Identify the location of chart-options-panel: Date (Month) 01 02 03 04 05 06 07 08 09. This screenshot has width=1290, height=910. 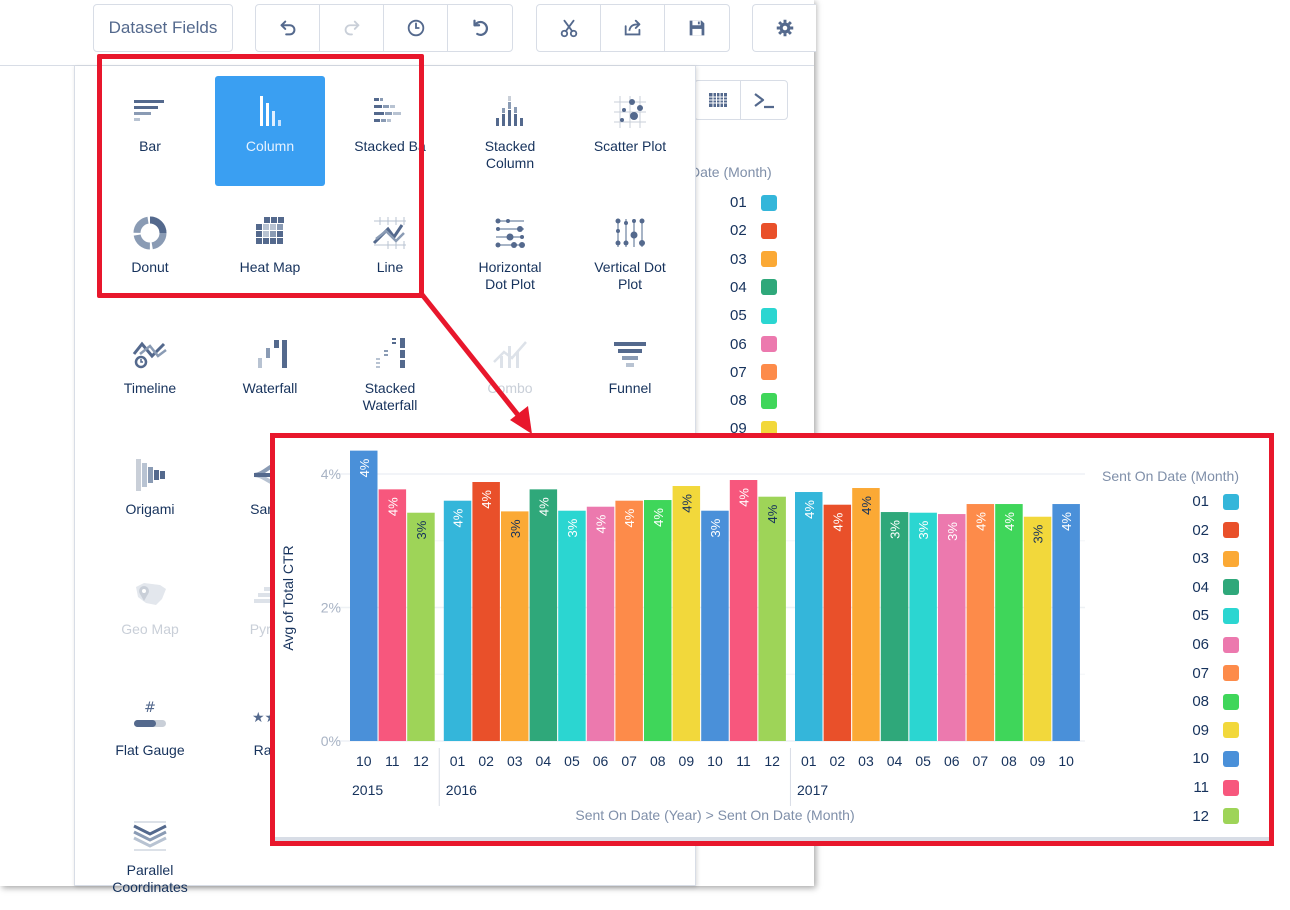
(752, 256).